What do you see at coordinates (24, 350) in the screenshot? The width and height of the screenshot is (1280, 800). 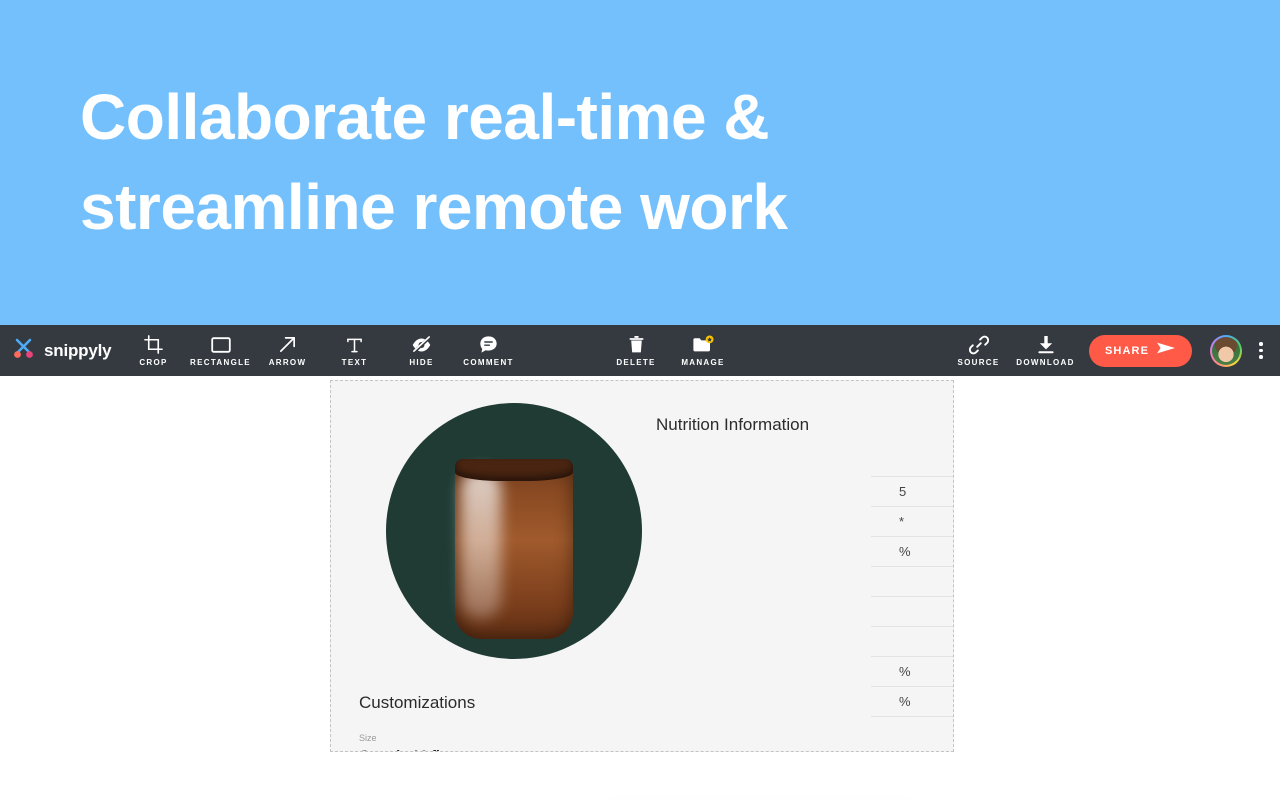 I see `scissors-icon` at bounding box center [24, 350].